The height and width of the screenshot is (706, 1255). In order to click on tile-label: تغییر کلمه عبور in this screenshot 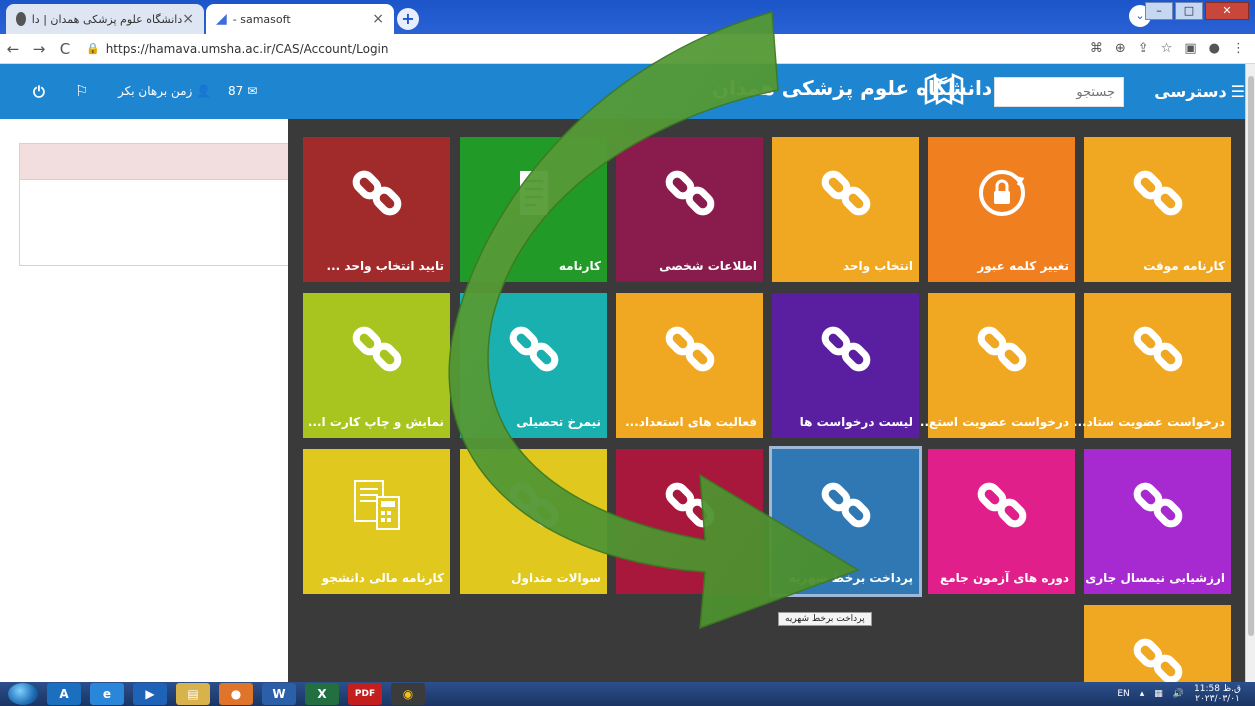, I will do `click(1023, 266)`.